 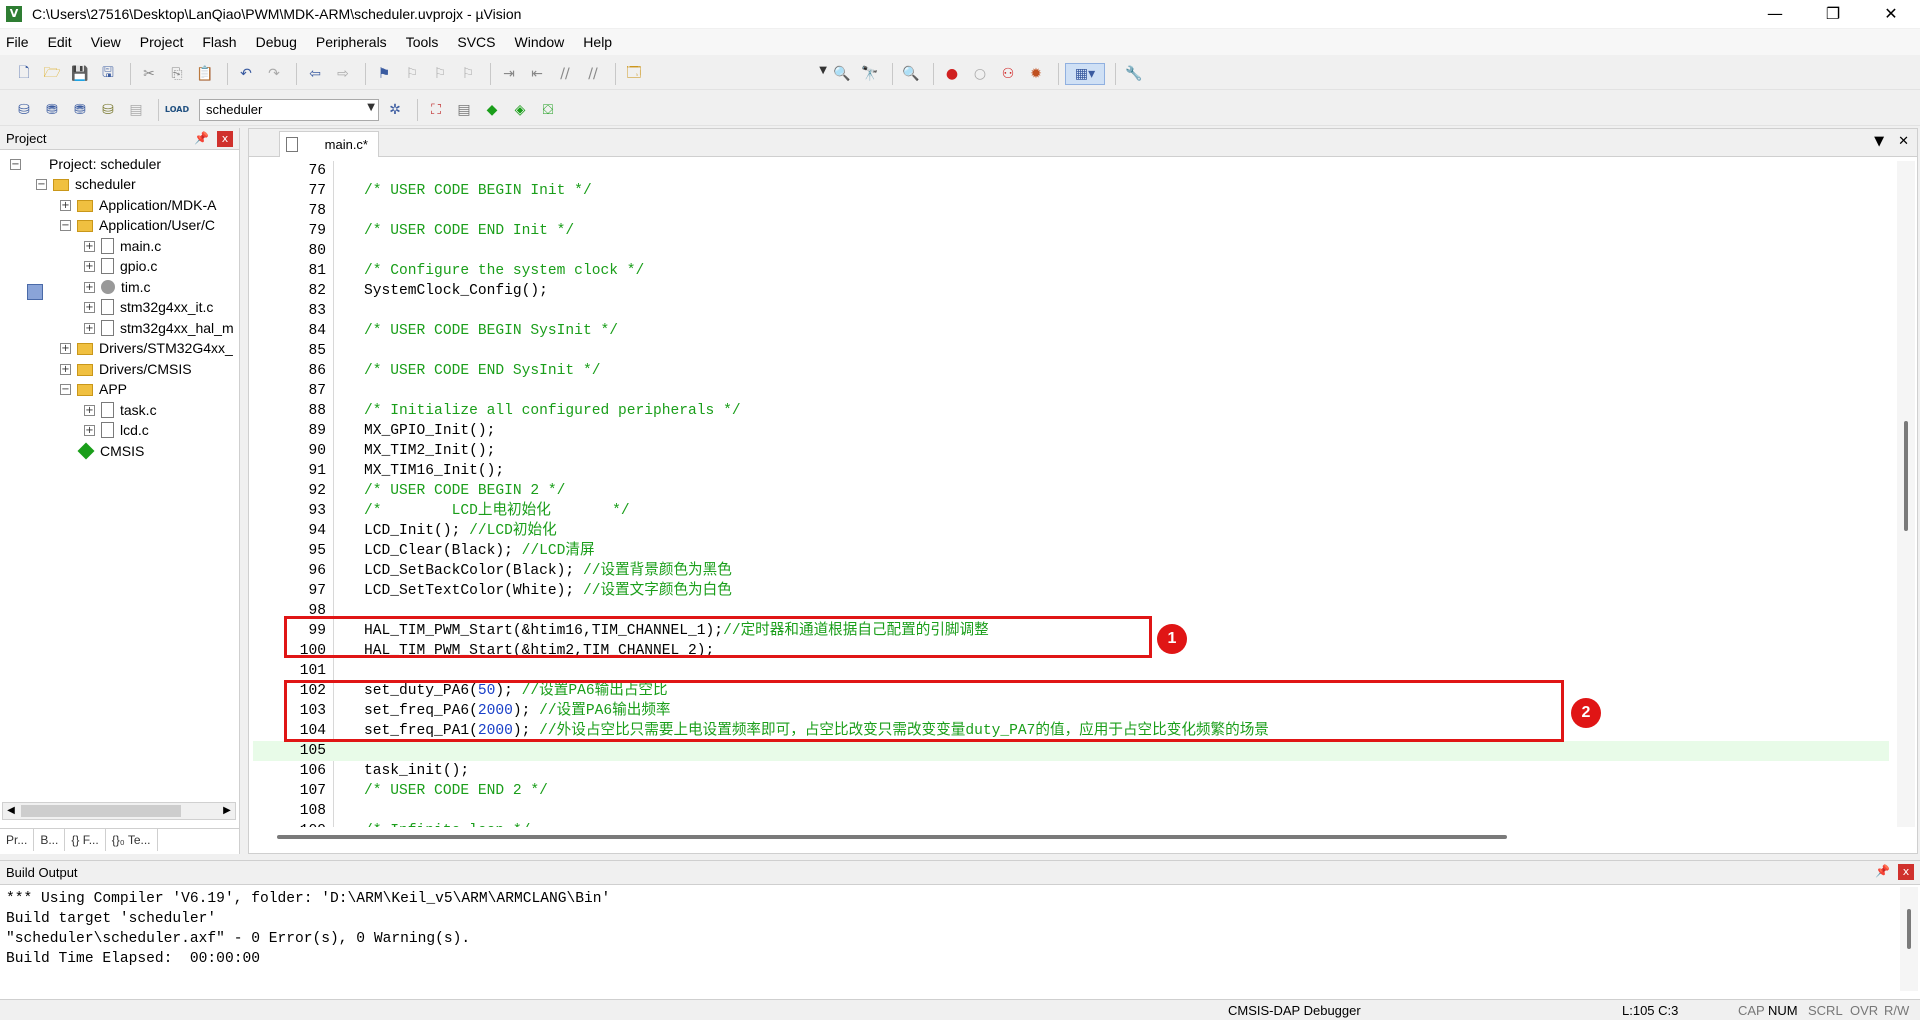 I want to click on menu-tools: Tools, so click(x=422, y=42).